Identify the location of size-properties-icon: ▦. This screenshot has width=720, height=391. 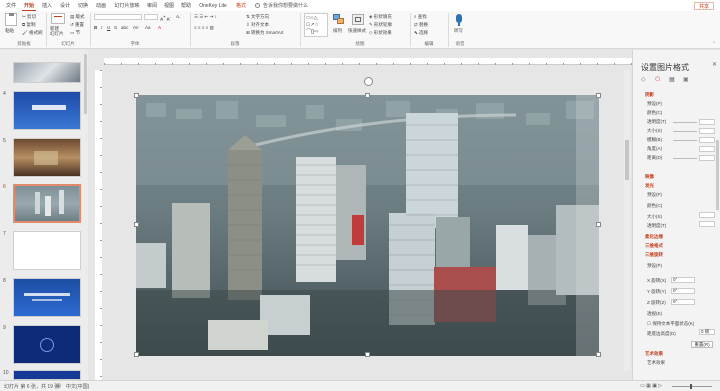
(672, 79).